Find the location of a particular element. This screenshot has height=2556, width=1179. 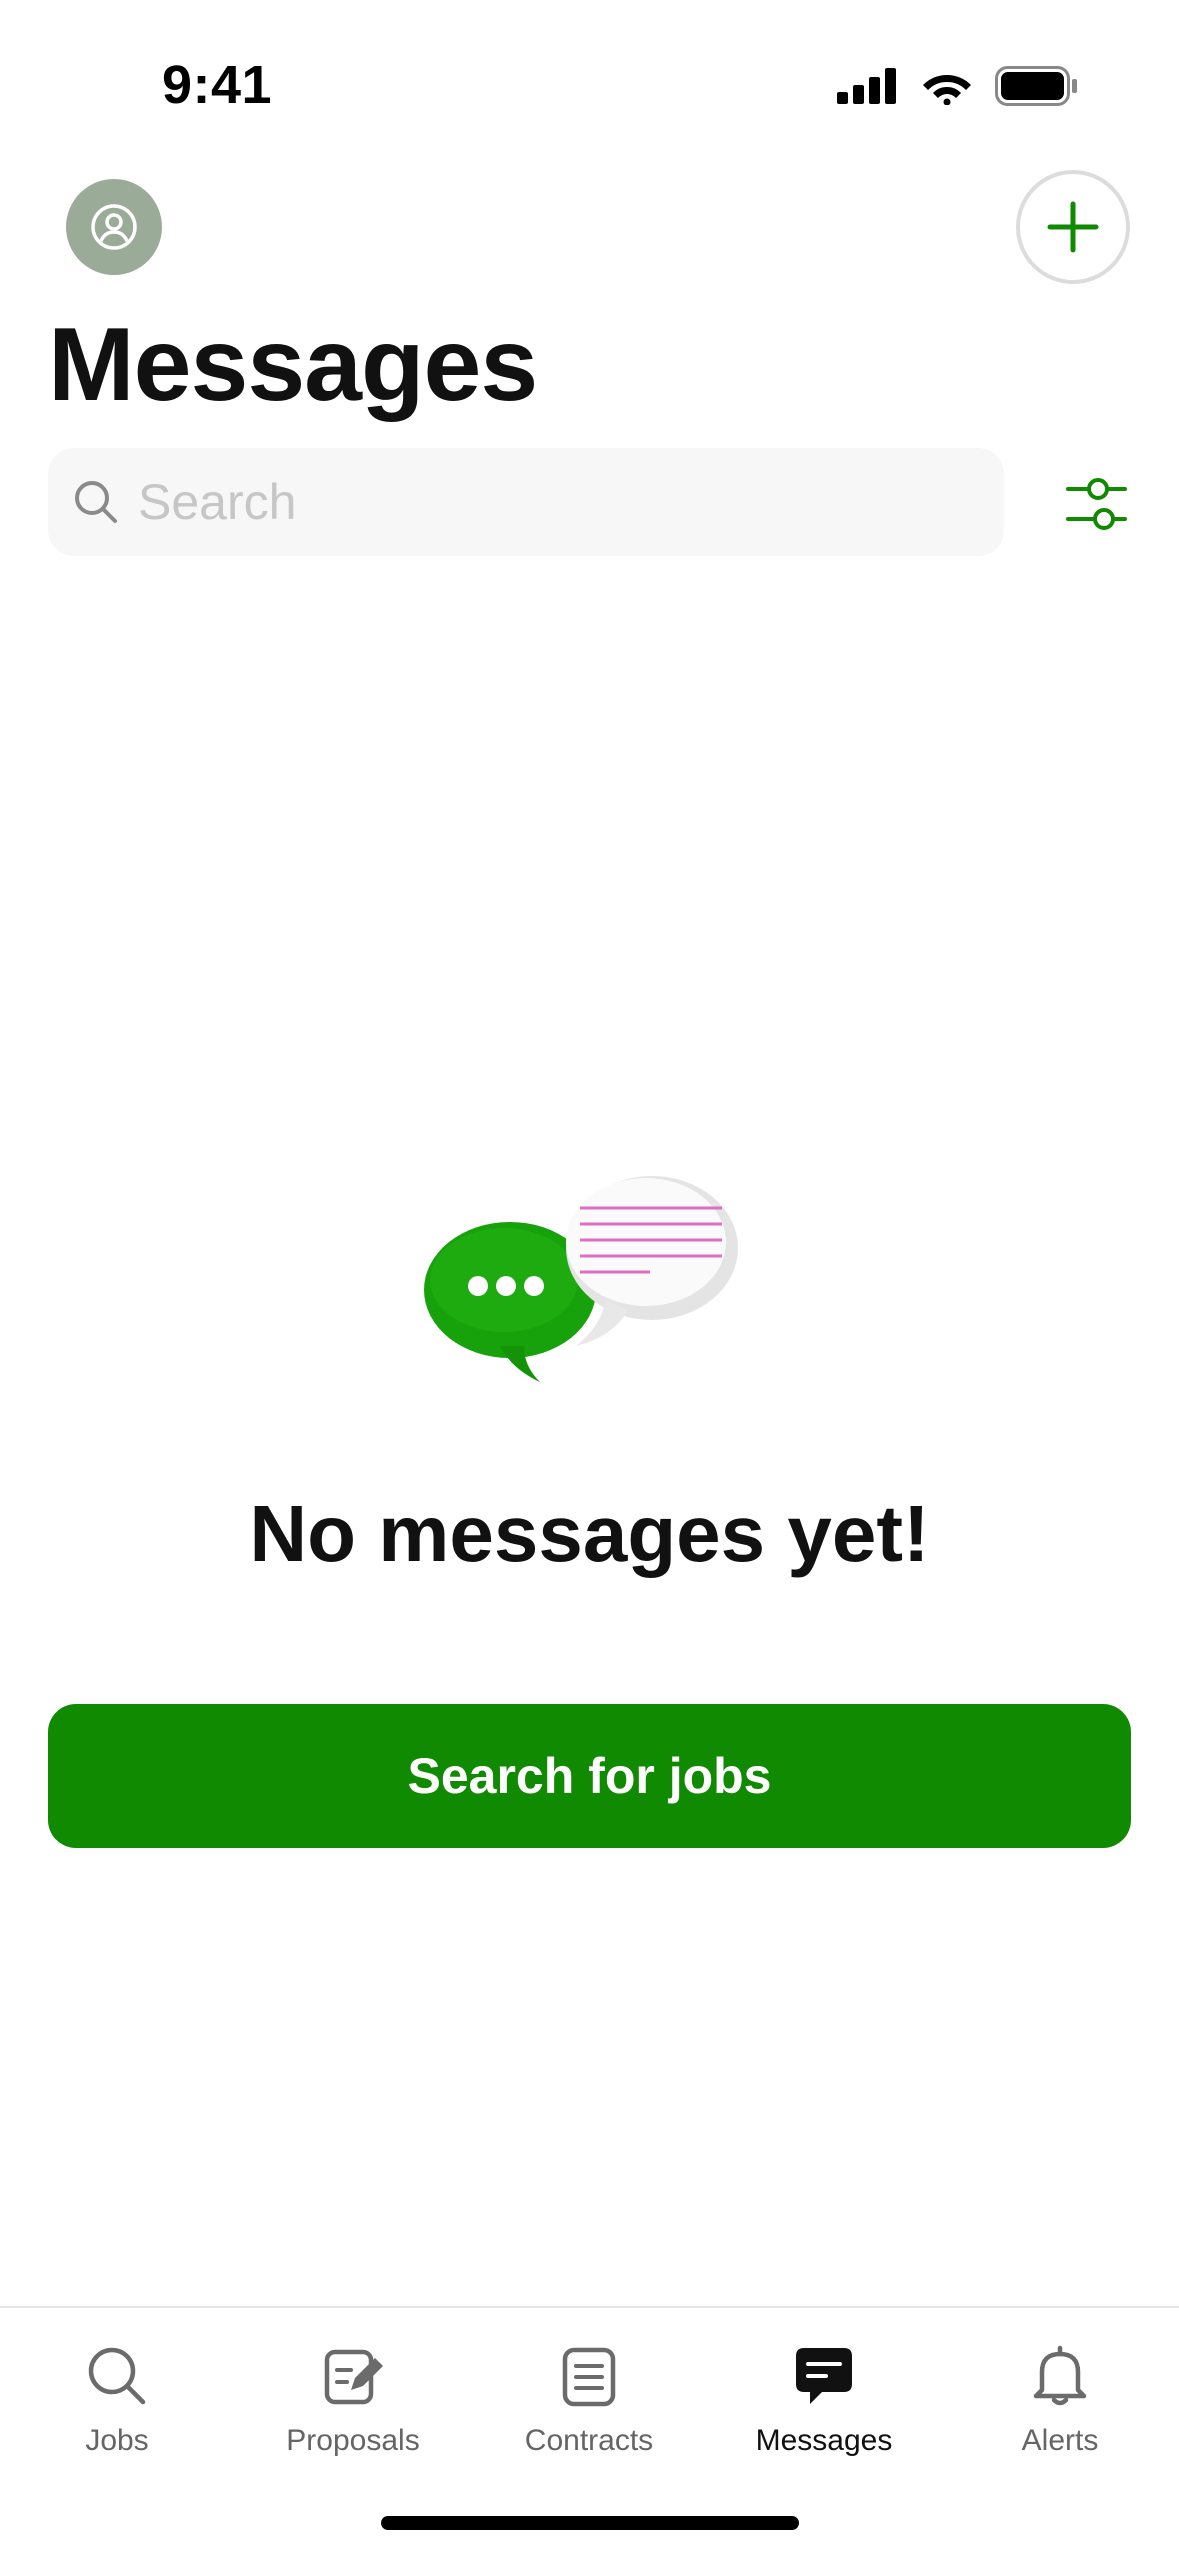

document-list-icon is located at coordinates (589, 2376).